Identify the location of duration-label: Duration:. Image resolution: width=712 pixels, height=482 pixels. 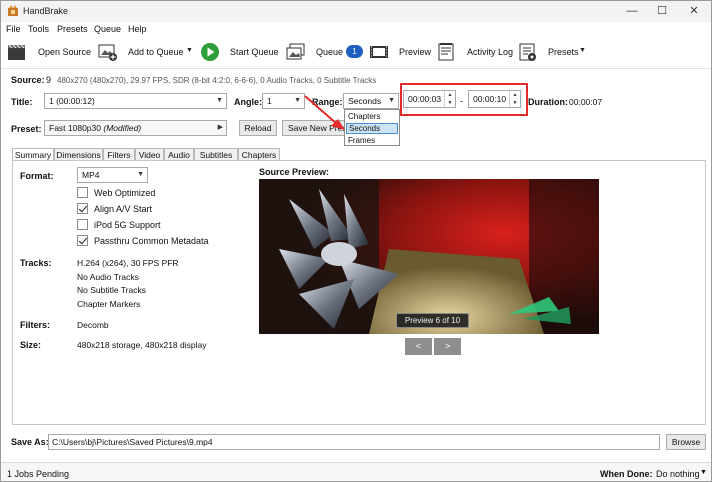
(548, 102).